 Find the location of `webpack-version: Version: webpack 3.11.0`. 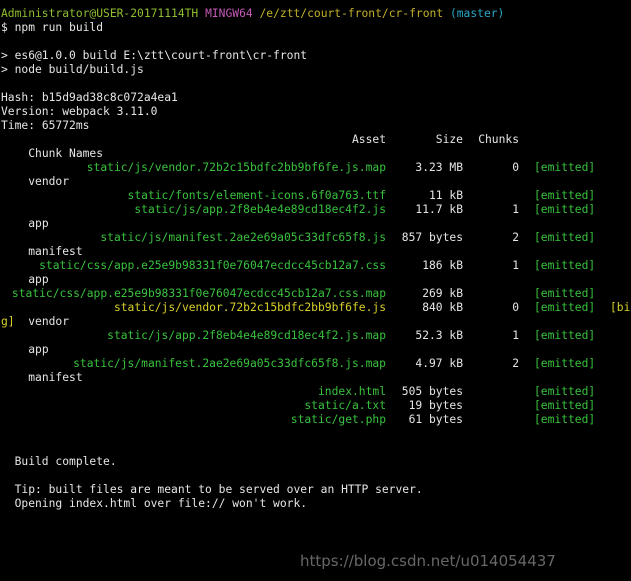

webpack-version: Version: webpack 3.11.0 is located at coordinates (79, 111).